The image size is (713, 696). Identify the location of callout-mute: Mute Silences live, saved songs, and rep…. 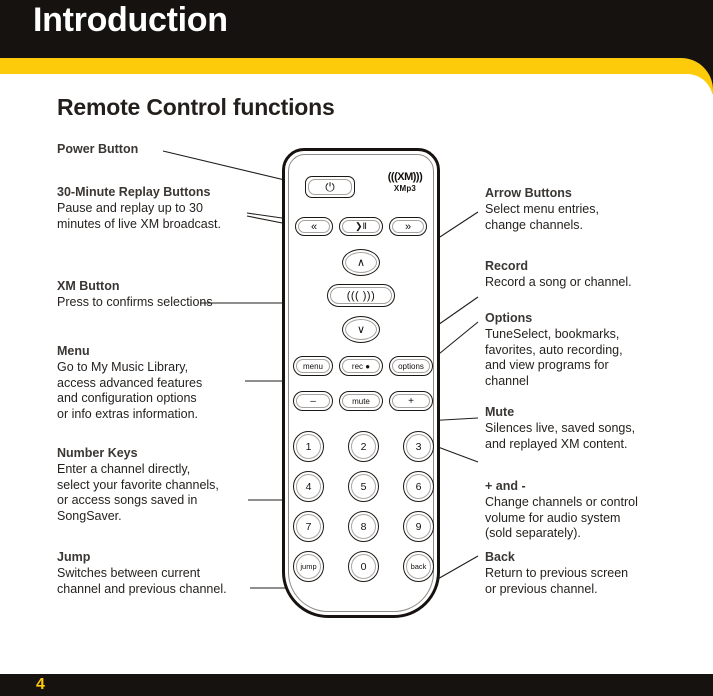
(592, 428).